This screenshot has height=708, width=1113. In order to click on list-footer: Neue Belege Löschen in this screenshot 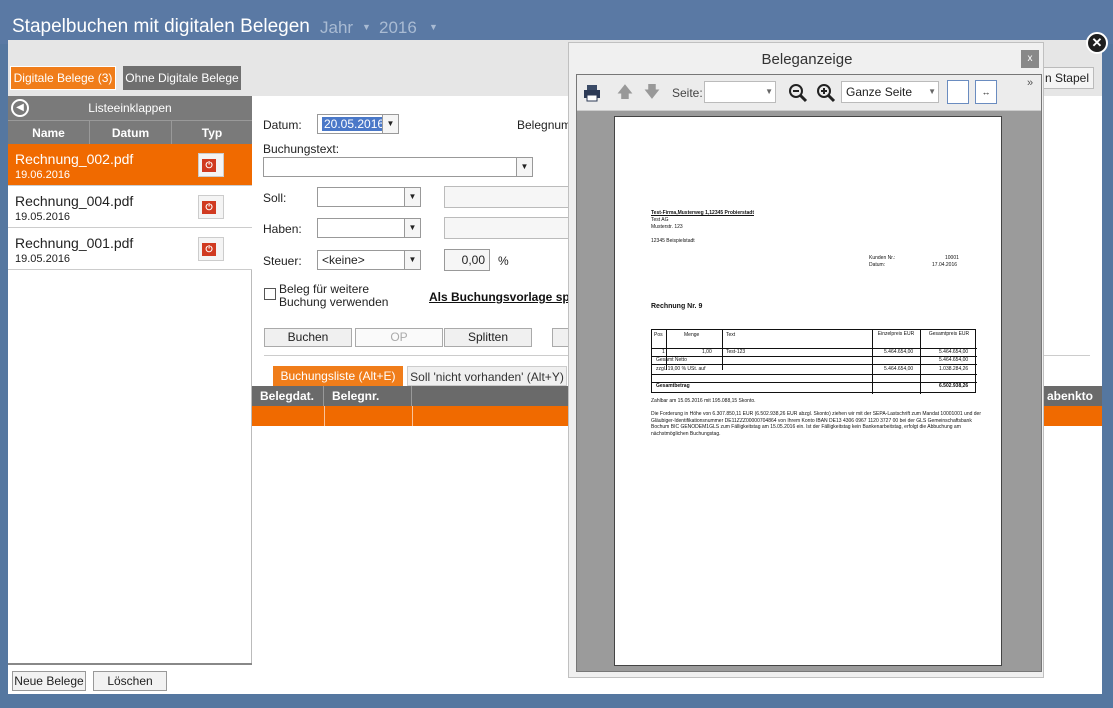, I will do `click(130, 678)`.